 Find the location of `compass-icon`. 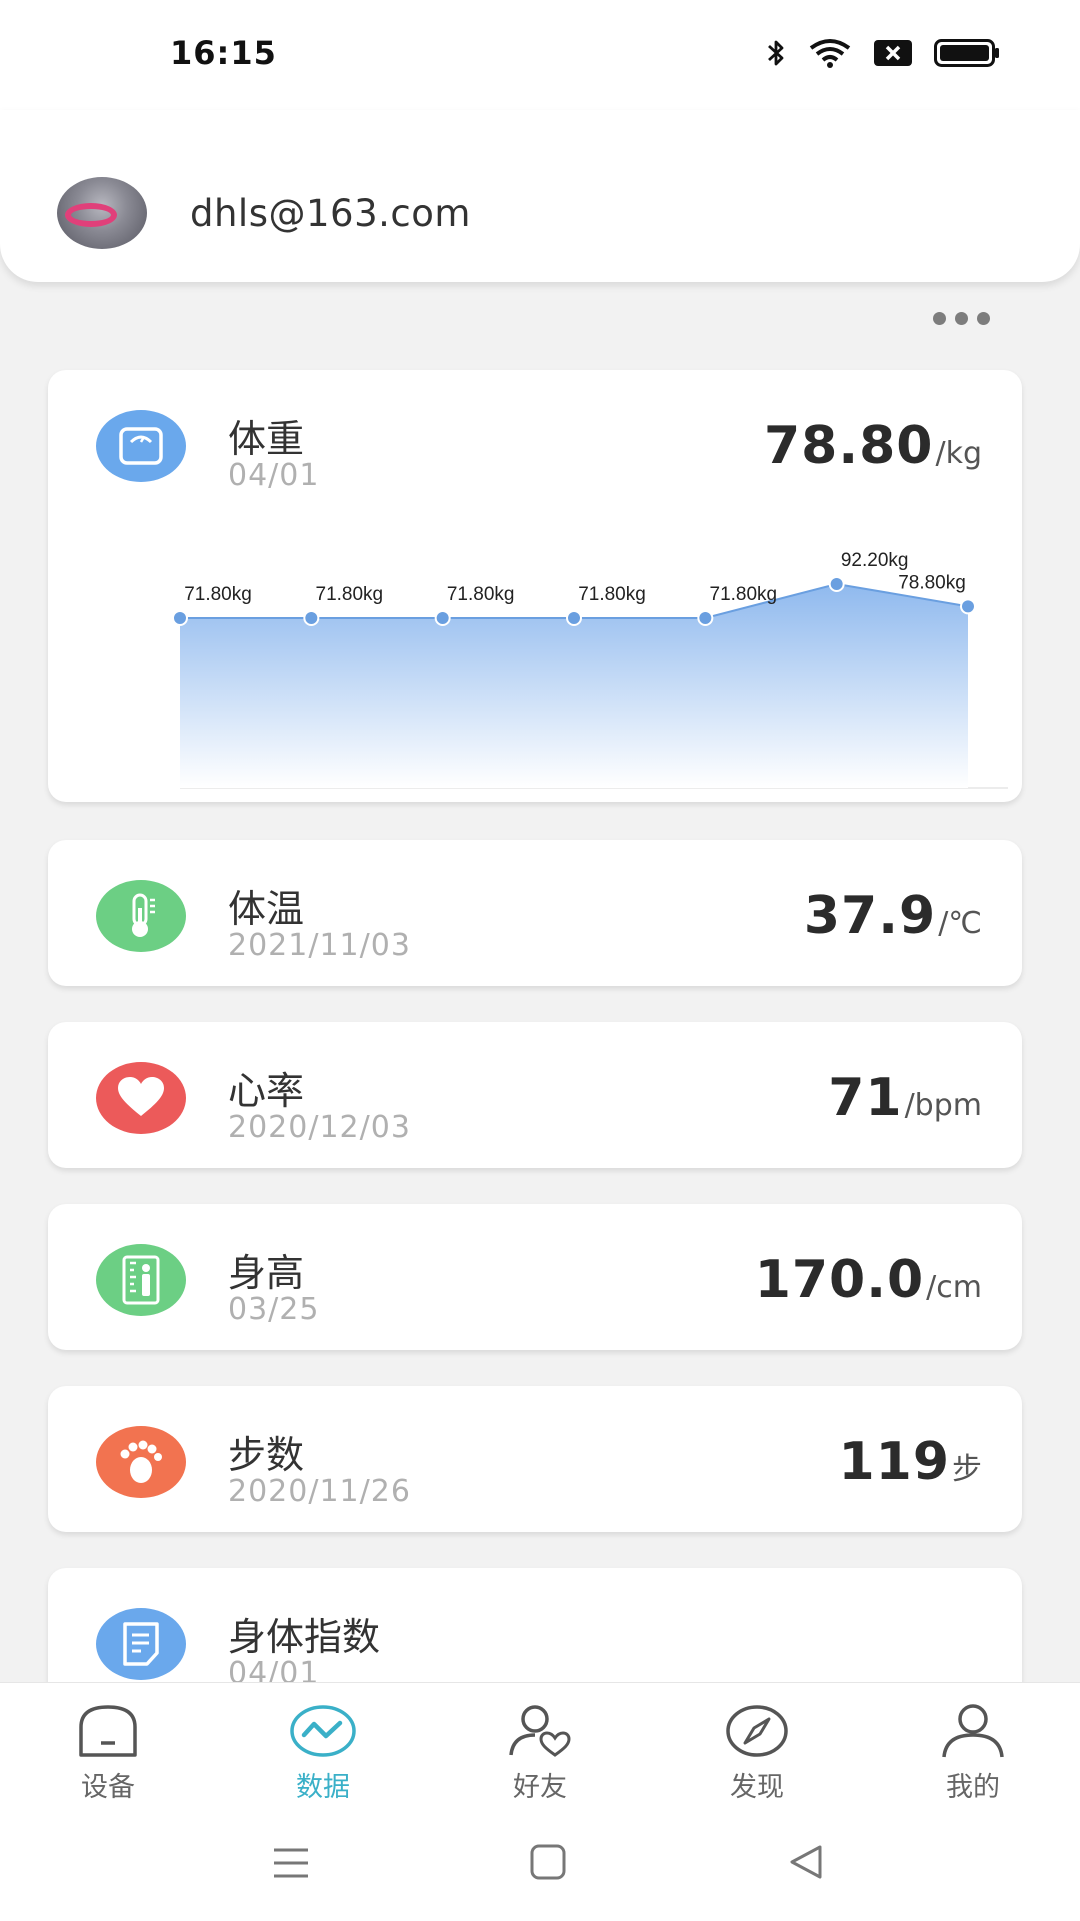

compass-icon is located at coordinates (757, 1731).